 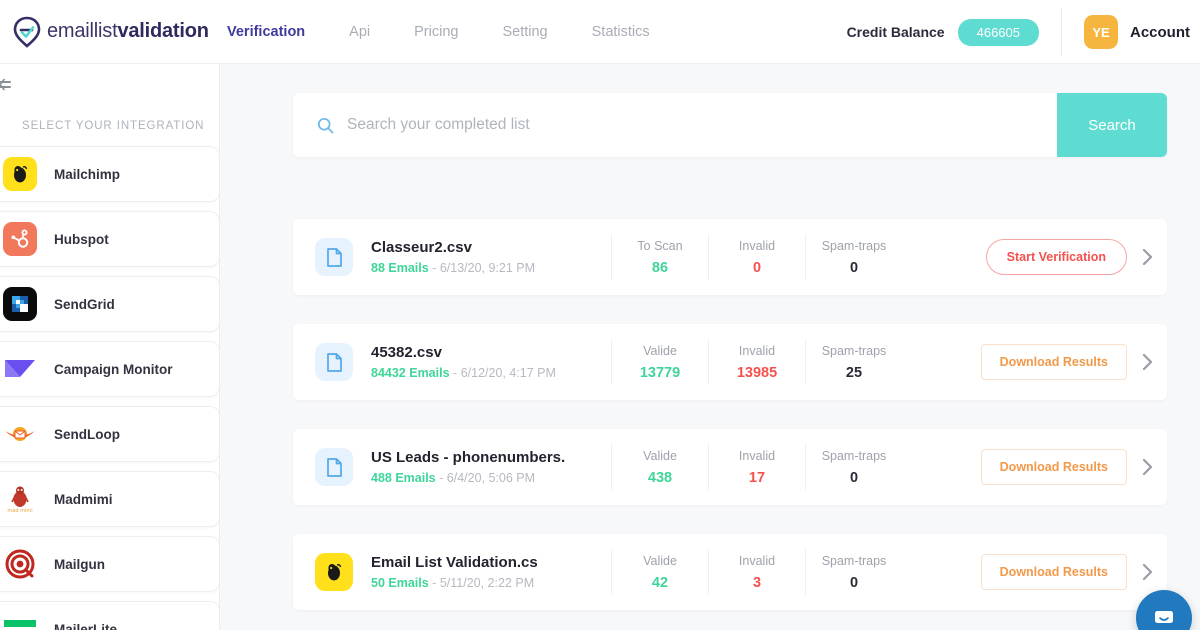 What do you see at coordinates (491, 373) in the screenshot?
I see `file-subtitle: 84432 Emails - 6/12/20, 4:17 PM` at bounding box center [491, 373].